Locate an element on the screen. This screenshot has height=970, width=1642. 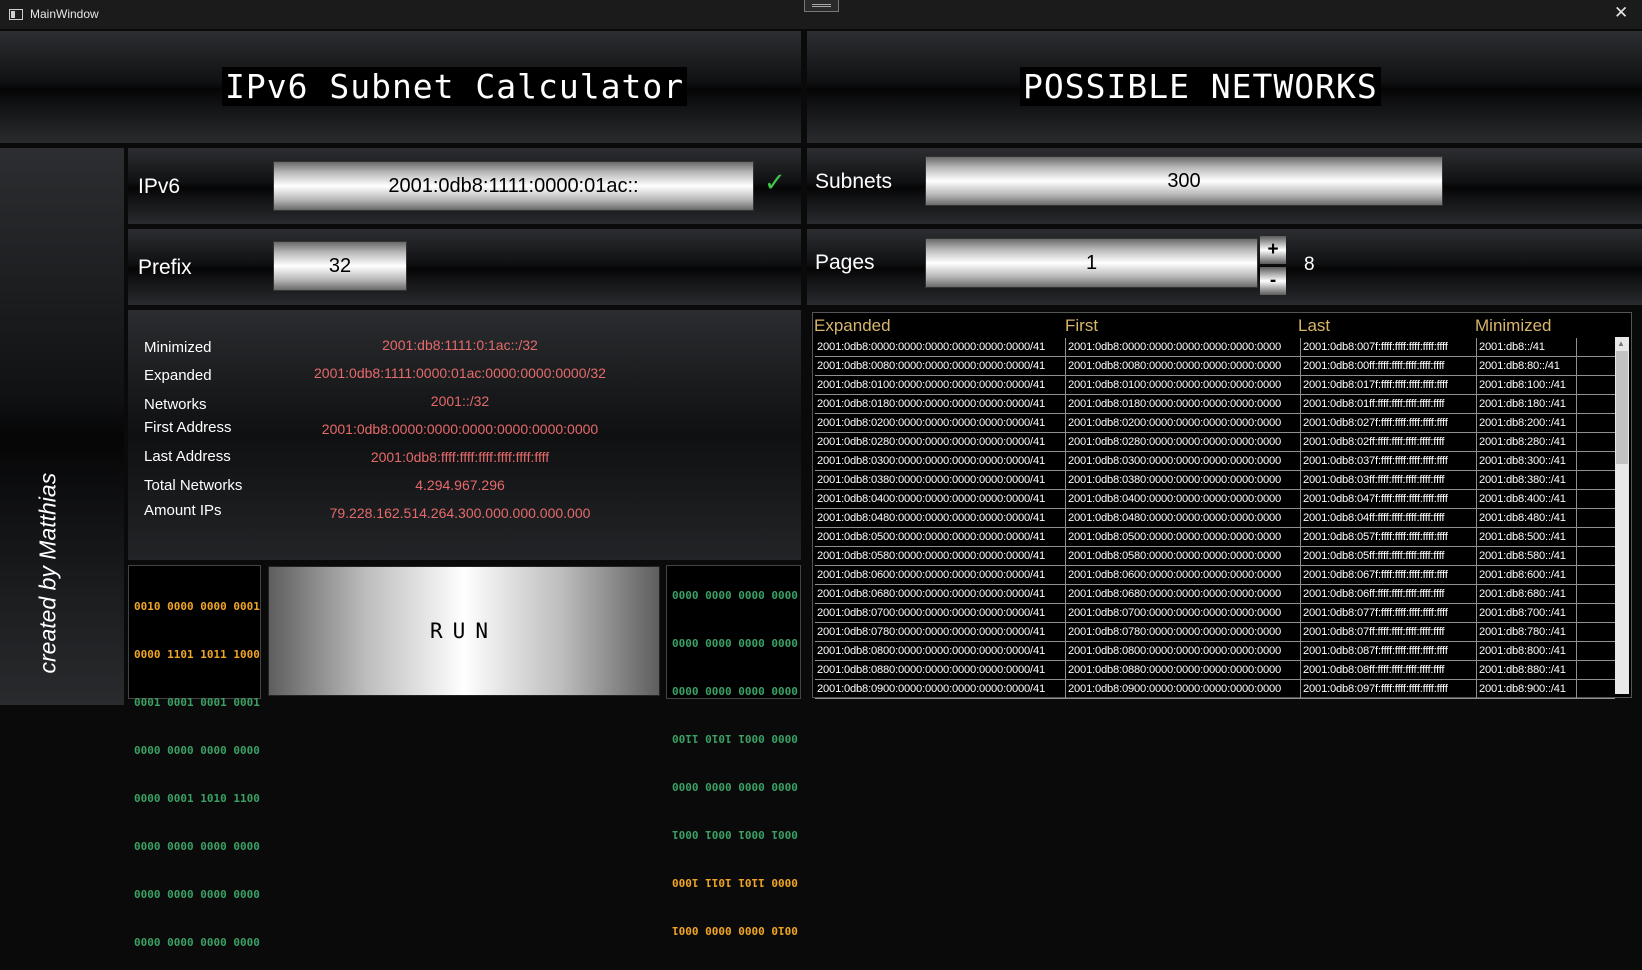
title-bar: MainWindow ✕ is located at coordinates (821, 14).